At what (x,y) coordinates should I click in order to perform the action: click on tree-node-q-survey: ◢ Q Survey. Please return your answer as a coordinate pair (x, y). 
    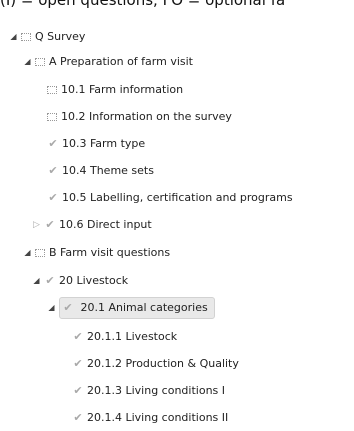
    Looking at the image, I should click on (46, 37).